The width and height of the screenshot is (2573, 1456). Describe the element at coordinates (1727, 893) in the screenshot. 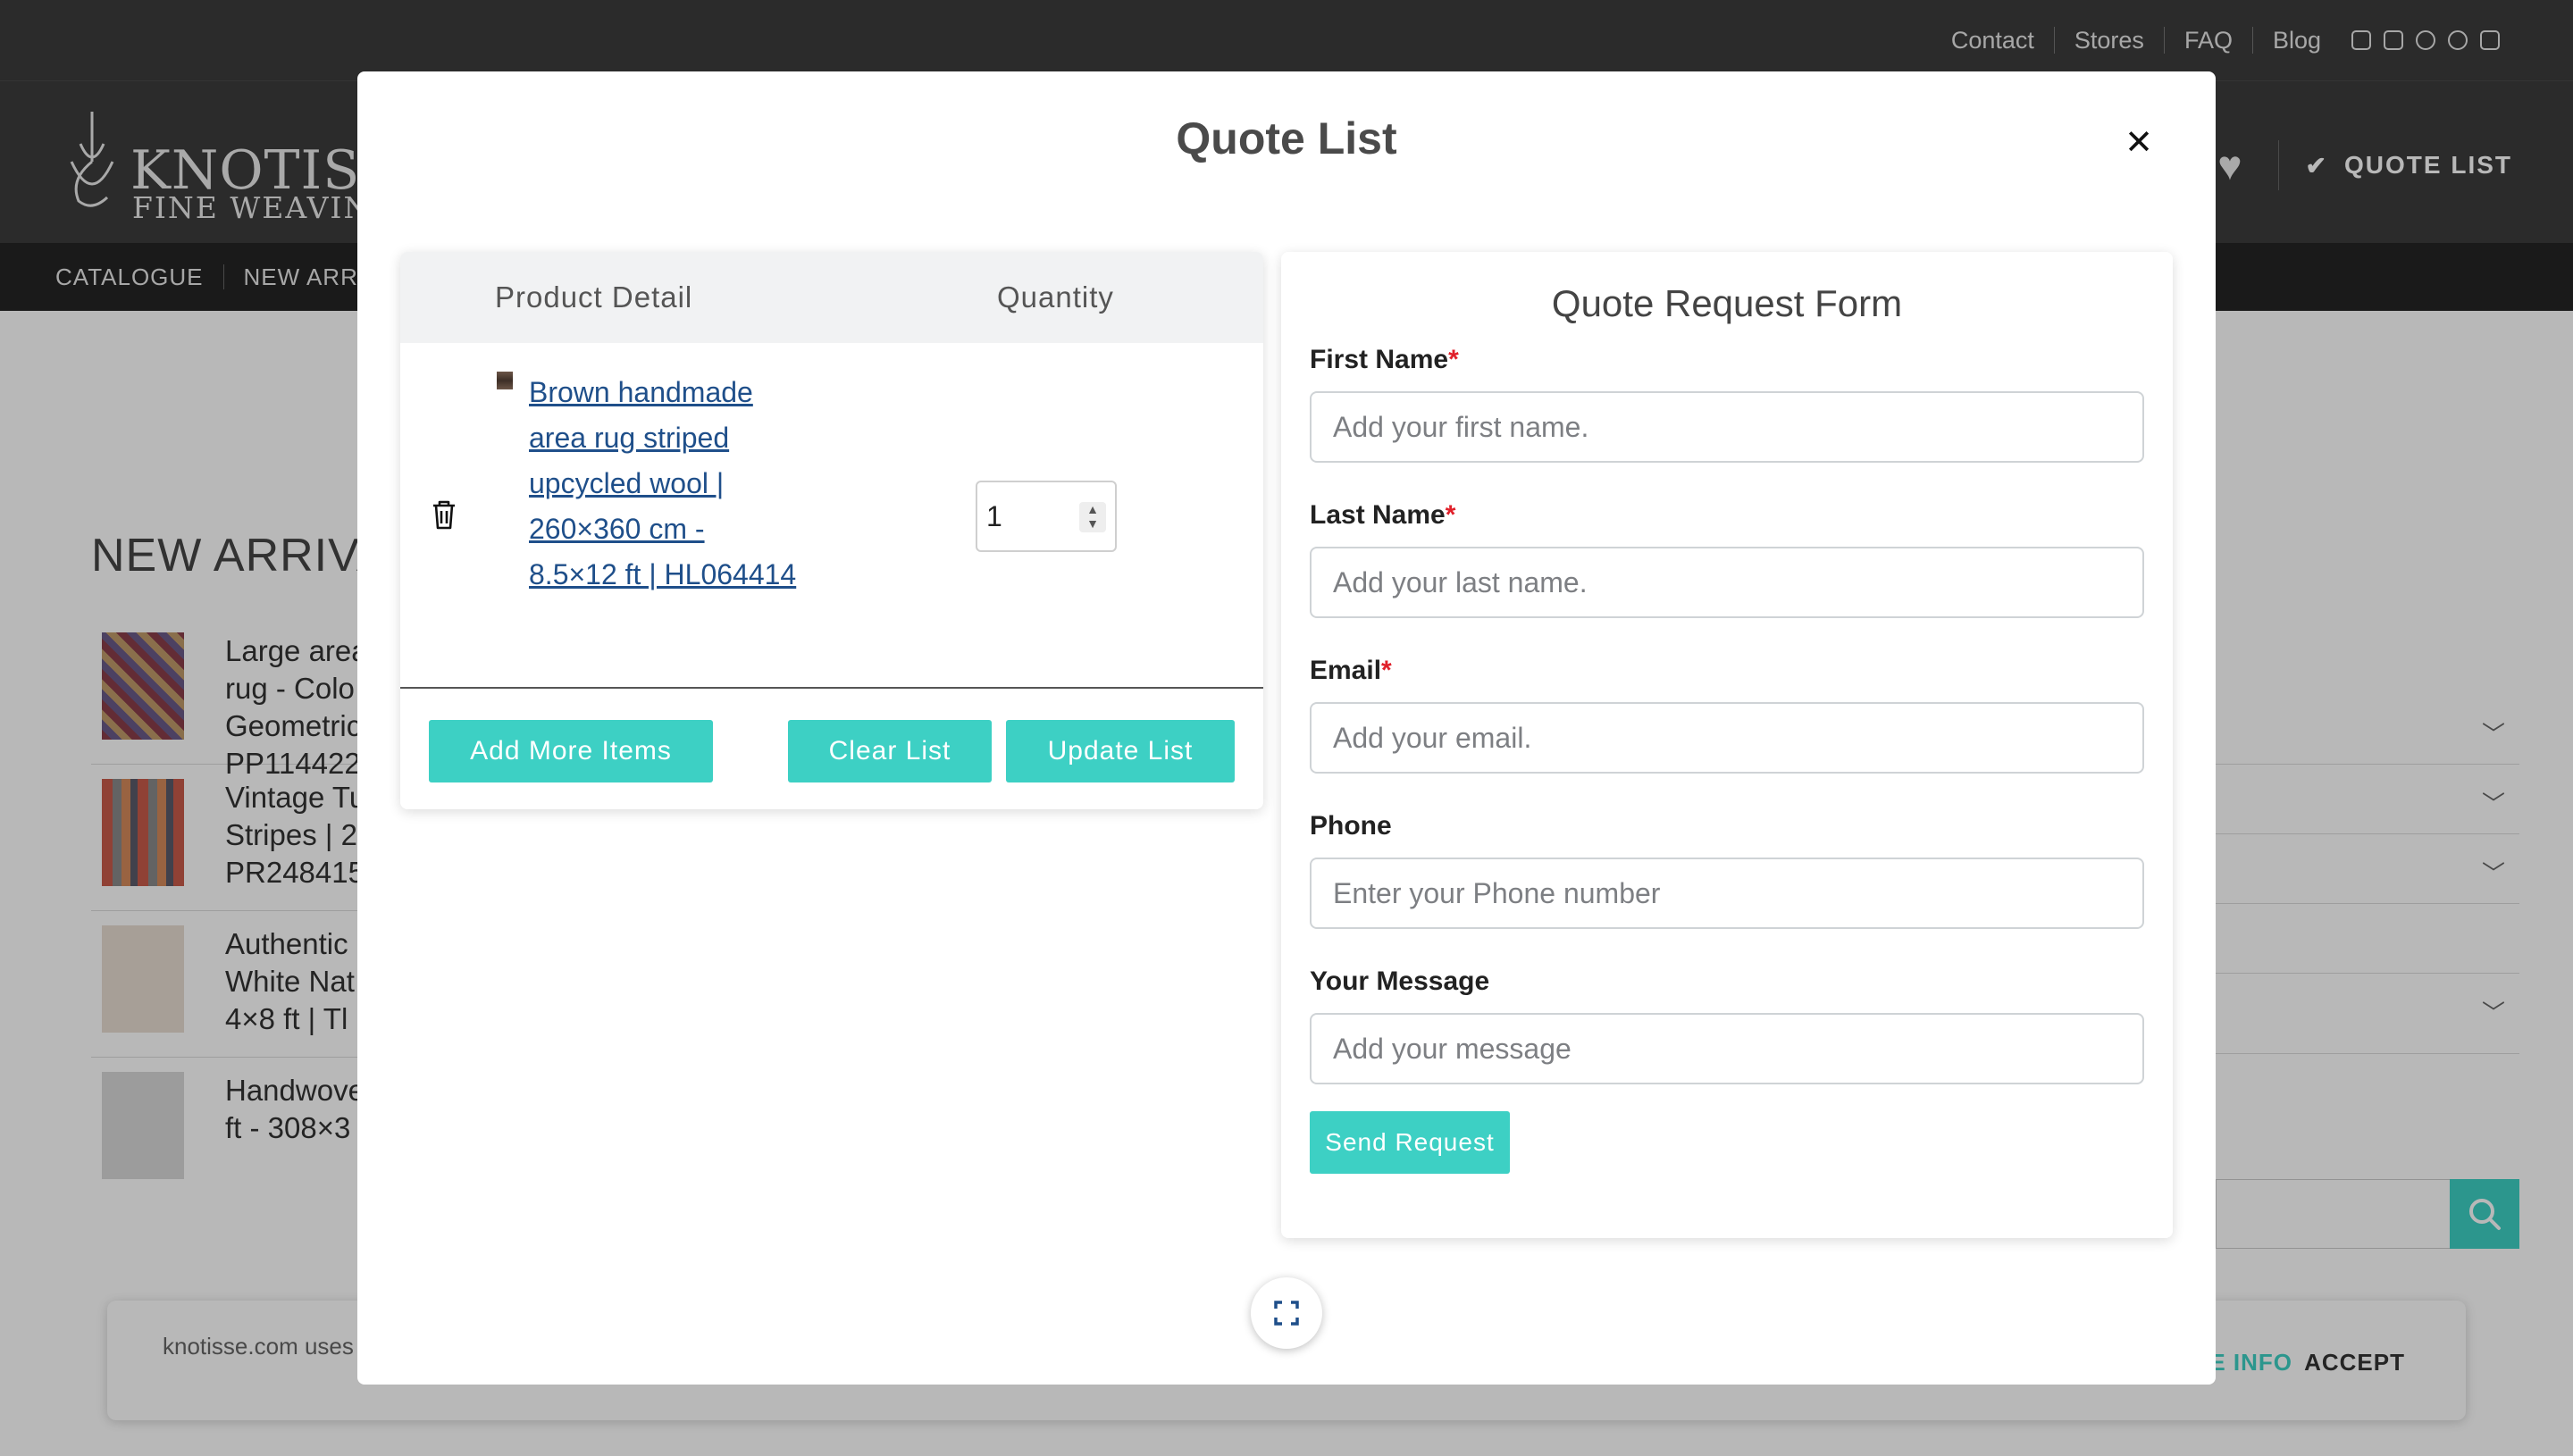

I see `phone-field: Enter your Phone number` at that location.